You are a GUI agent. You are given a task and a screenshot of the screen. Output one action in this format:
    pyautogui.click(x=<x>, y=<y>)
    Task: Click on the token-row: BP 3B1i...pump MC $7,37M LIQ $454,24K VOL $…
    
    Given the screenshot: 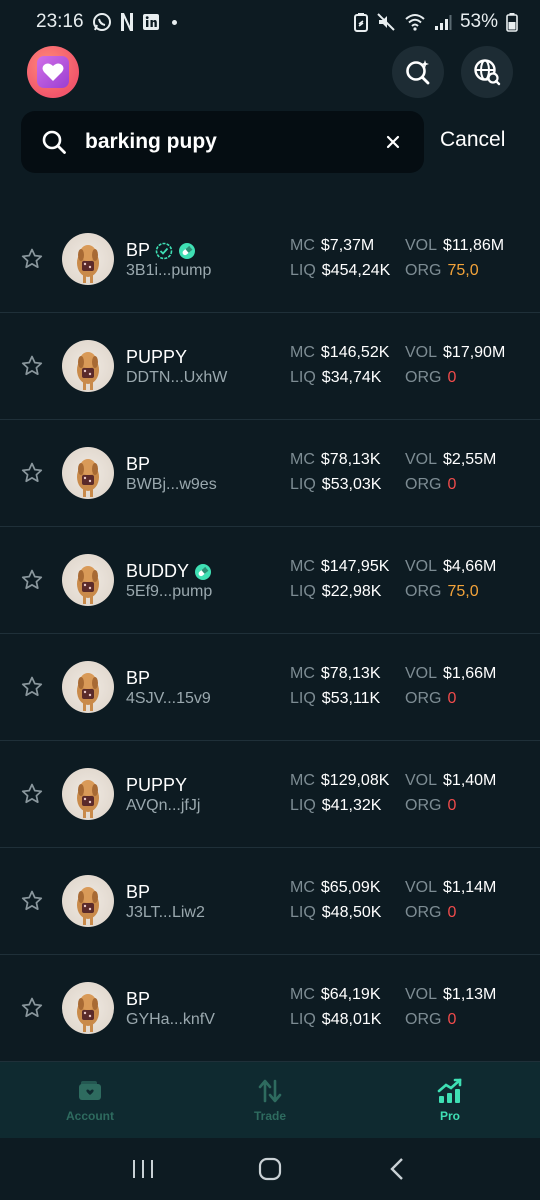 What is the action you would take?
    pyautogui.click(x=270, y=259)
    